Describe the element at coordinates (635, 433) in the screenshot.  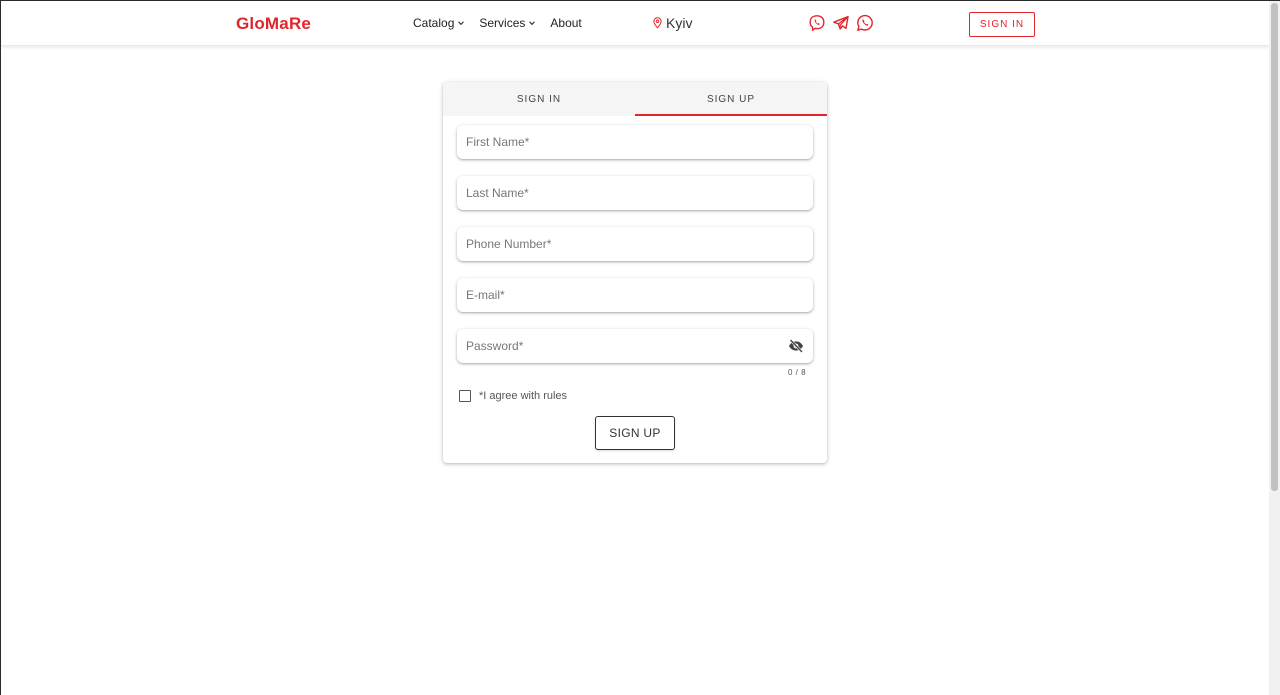
I see `sign-up-button: SIGN UP` at that location.